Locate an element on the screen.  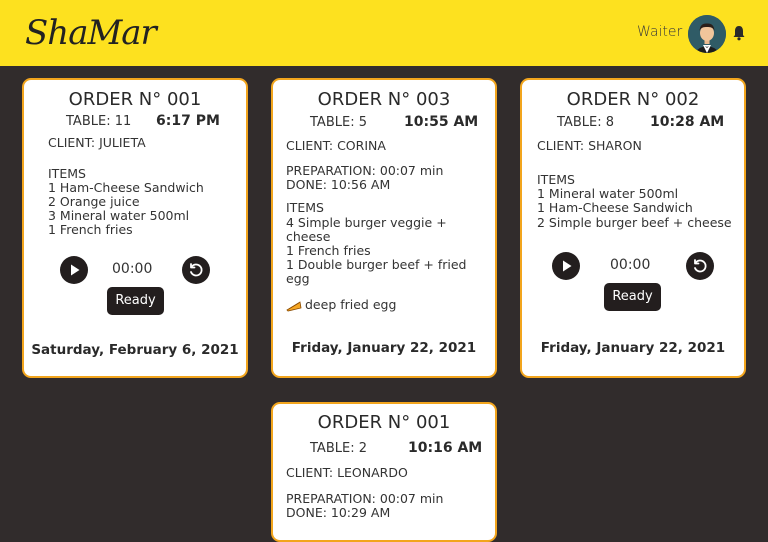
pie-slice-icon is located at coordinates (294, 306).